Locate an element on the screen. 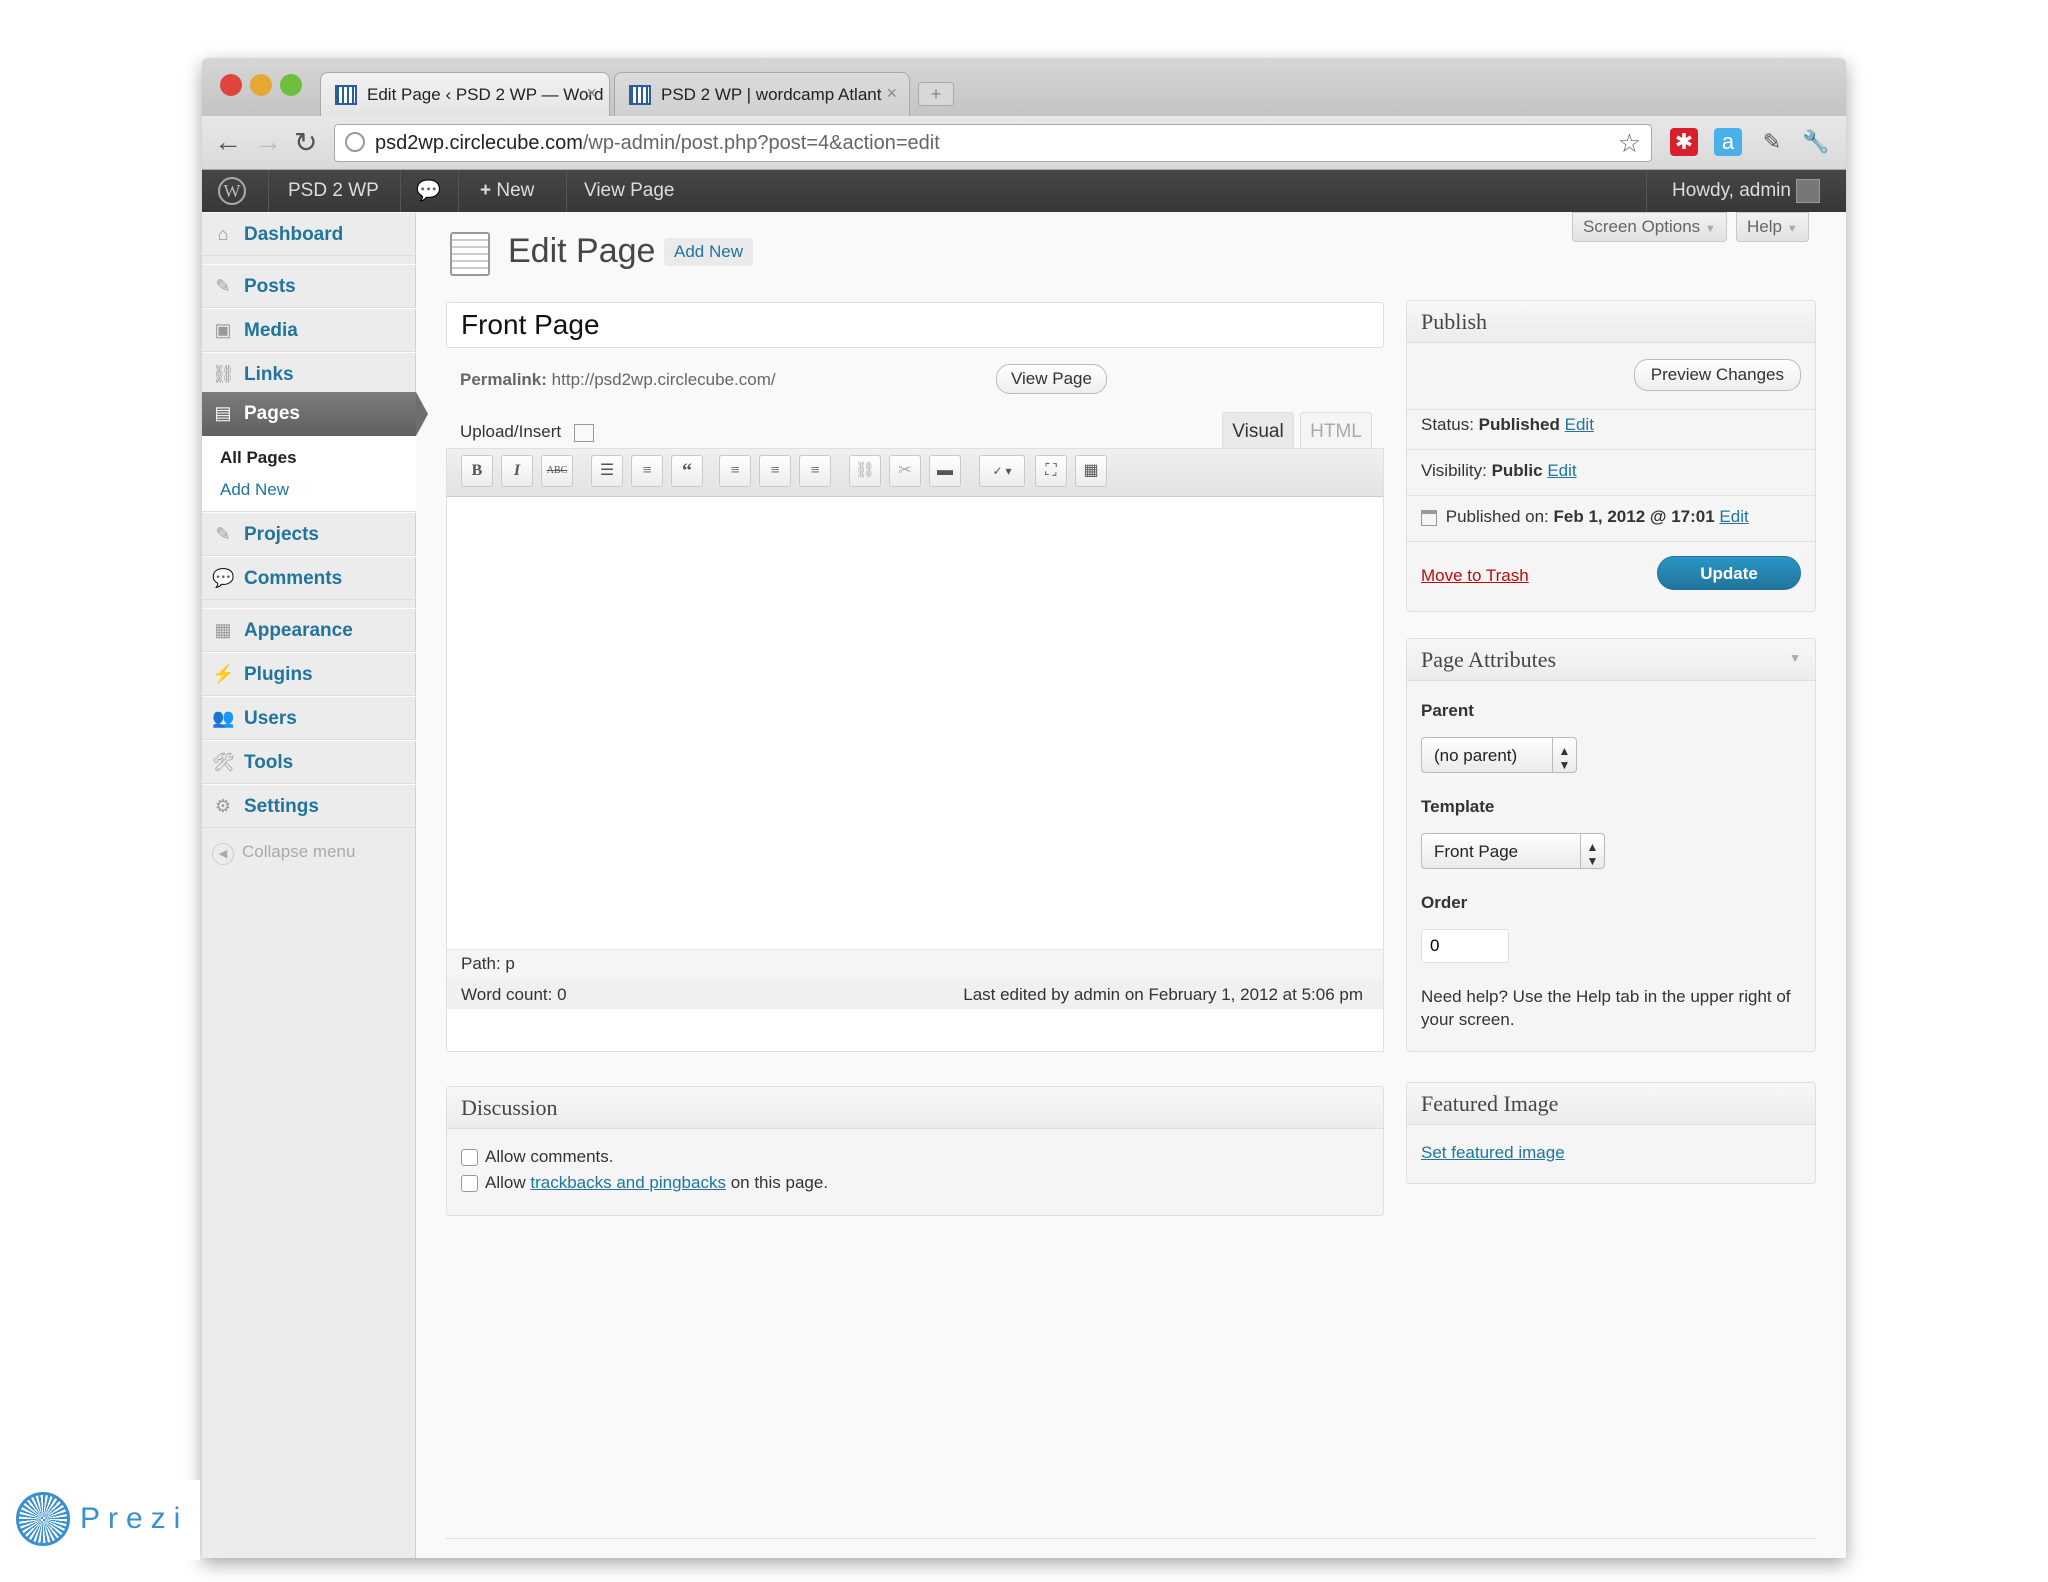 The height and width of the screenshot is (1582, 2048). align-left-icon: ≡ is located at coordinates (735, 471).